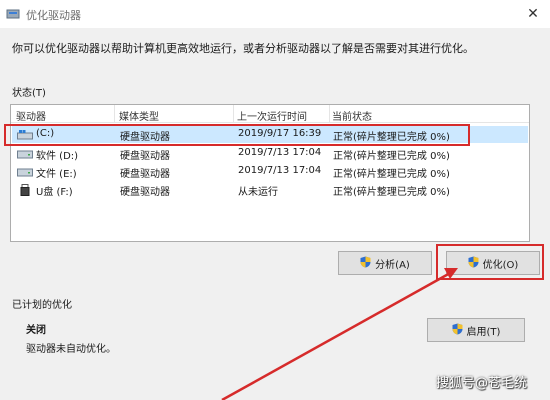 Image resolution: width=550 pixels, height=400 pixels. Describe the element at coordinates (482, 383) in the screenshot. I see `watermark-text: 搜狐号@苍毛统` at that location.